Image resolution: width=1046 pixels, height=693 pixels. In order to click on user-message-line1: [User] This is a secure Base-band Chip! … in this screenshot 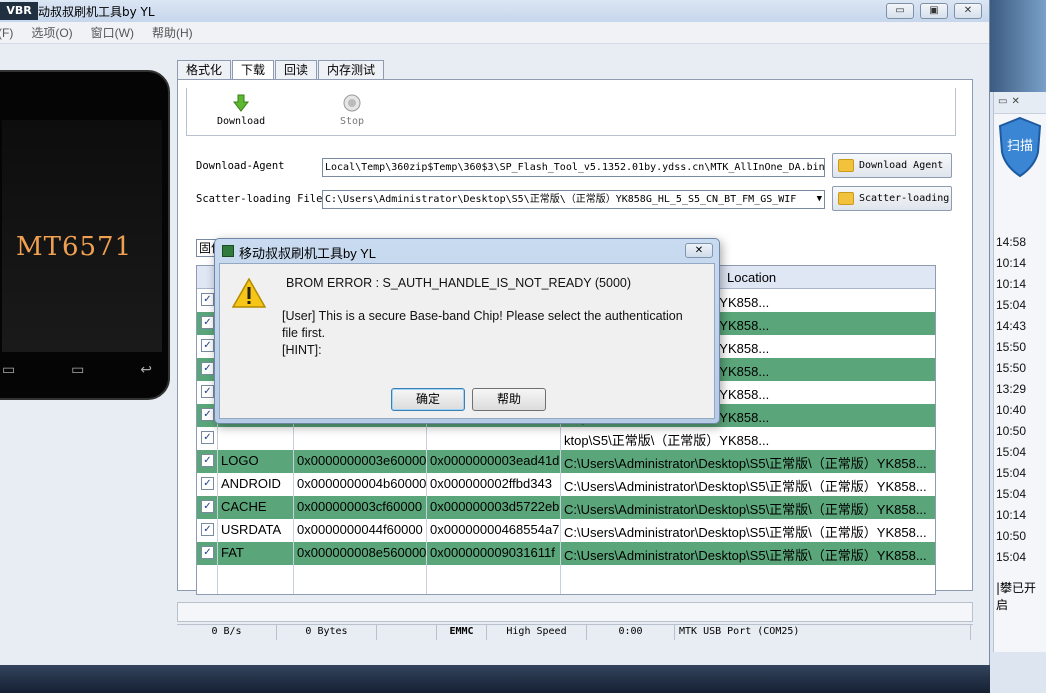, I will do `click(482, 316)`.